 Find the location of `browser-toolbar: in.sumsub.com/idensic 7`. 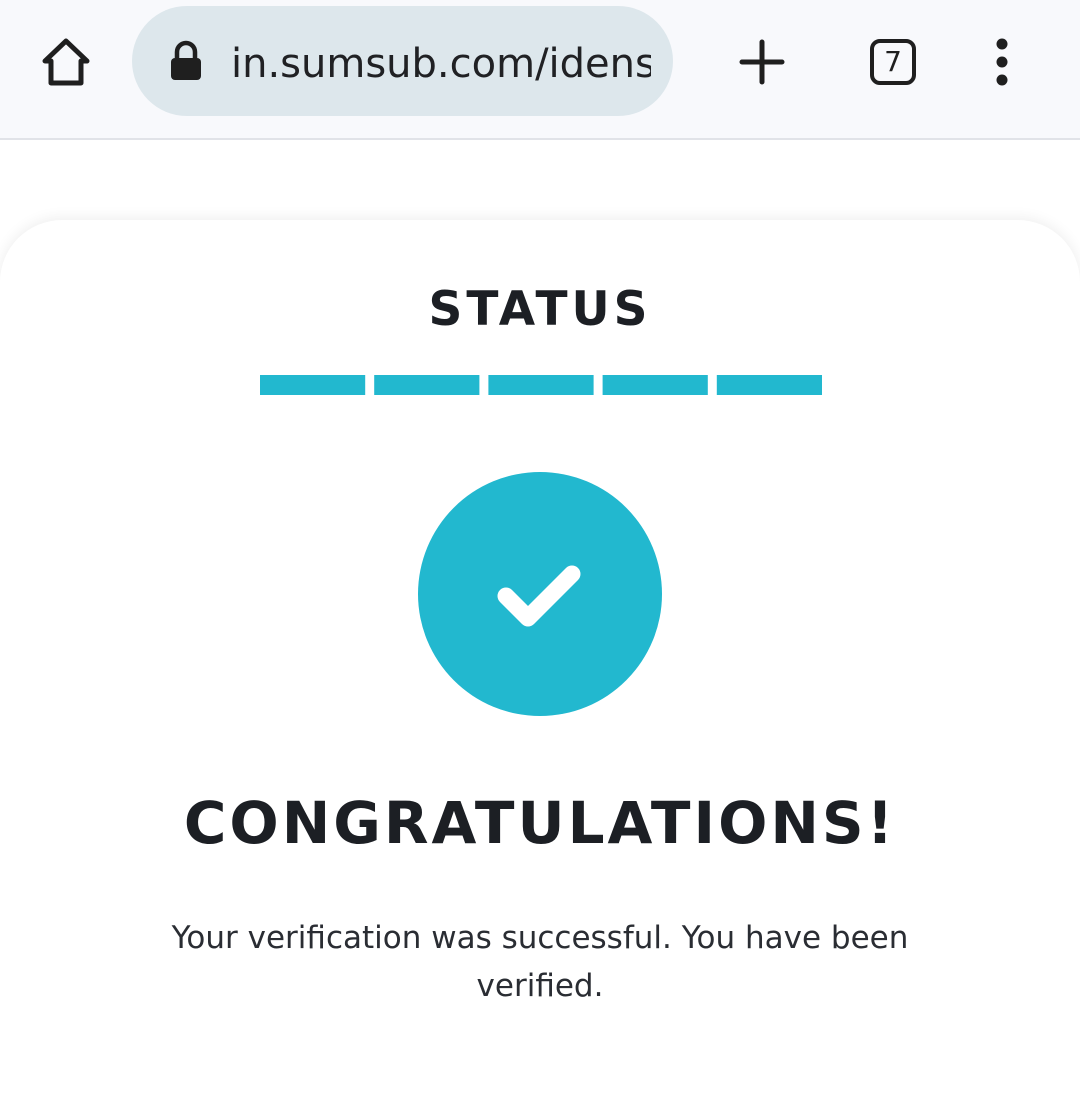

browser-toolbar: in.sumsub.com/idensic 7 is located at coordinates (540, 70).